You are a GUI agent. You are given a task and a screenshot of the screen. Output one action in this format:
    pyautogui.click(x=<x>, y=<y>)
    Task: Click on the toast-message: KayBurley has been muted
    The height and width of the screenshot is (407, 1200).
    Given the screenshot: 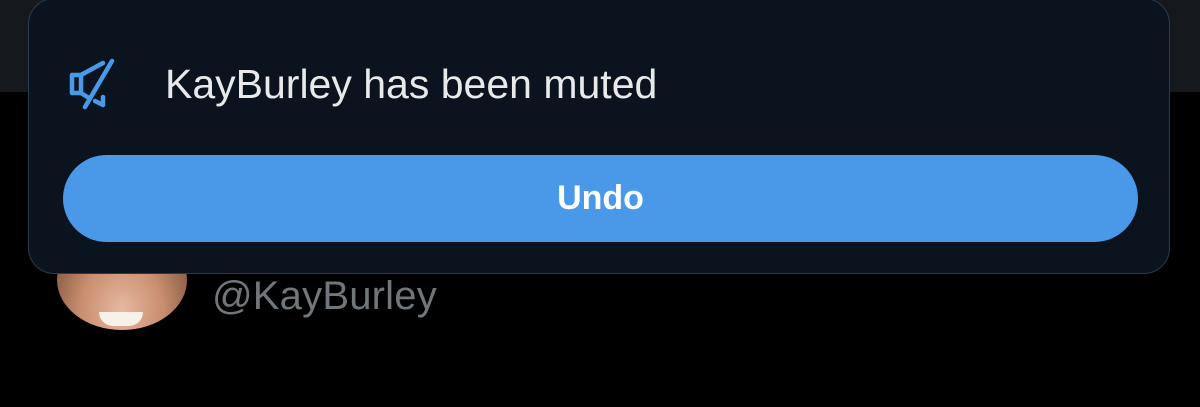 What is the action you would take?
    pyautogui.click(x=411, y=83)
    